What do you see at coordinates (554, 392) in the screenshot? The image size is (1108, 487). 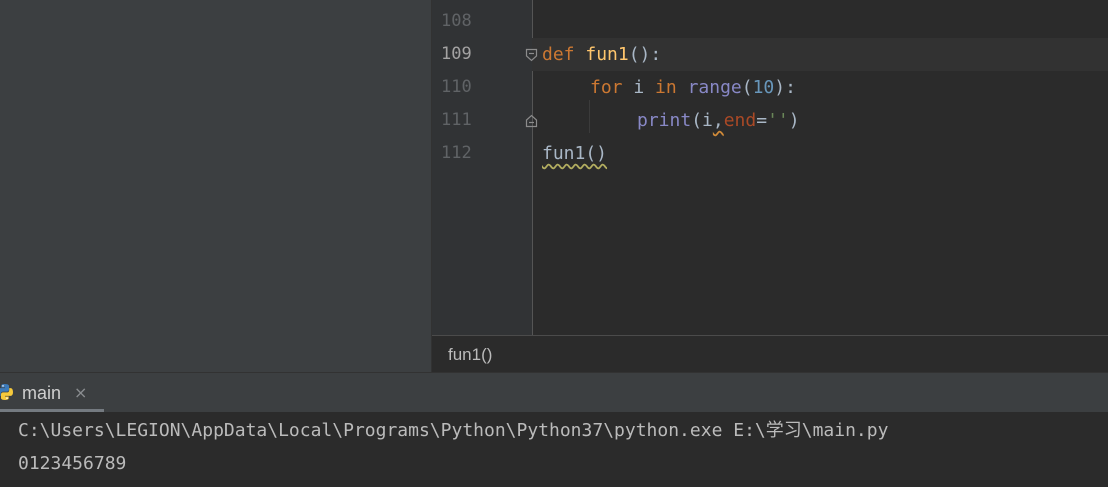 I see `run-tool-window-tabbar: main ×` at bounding box center [554, 392].